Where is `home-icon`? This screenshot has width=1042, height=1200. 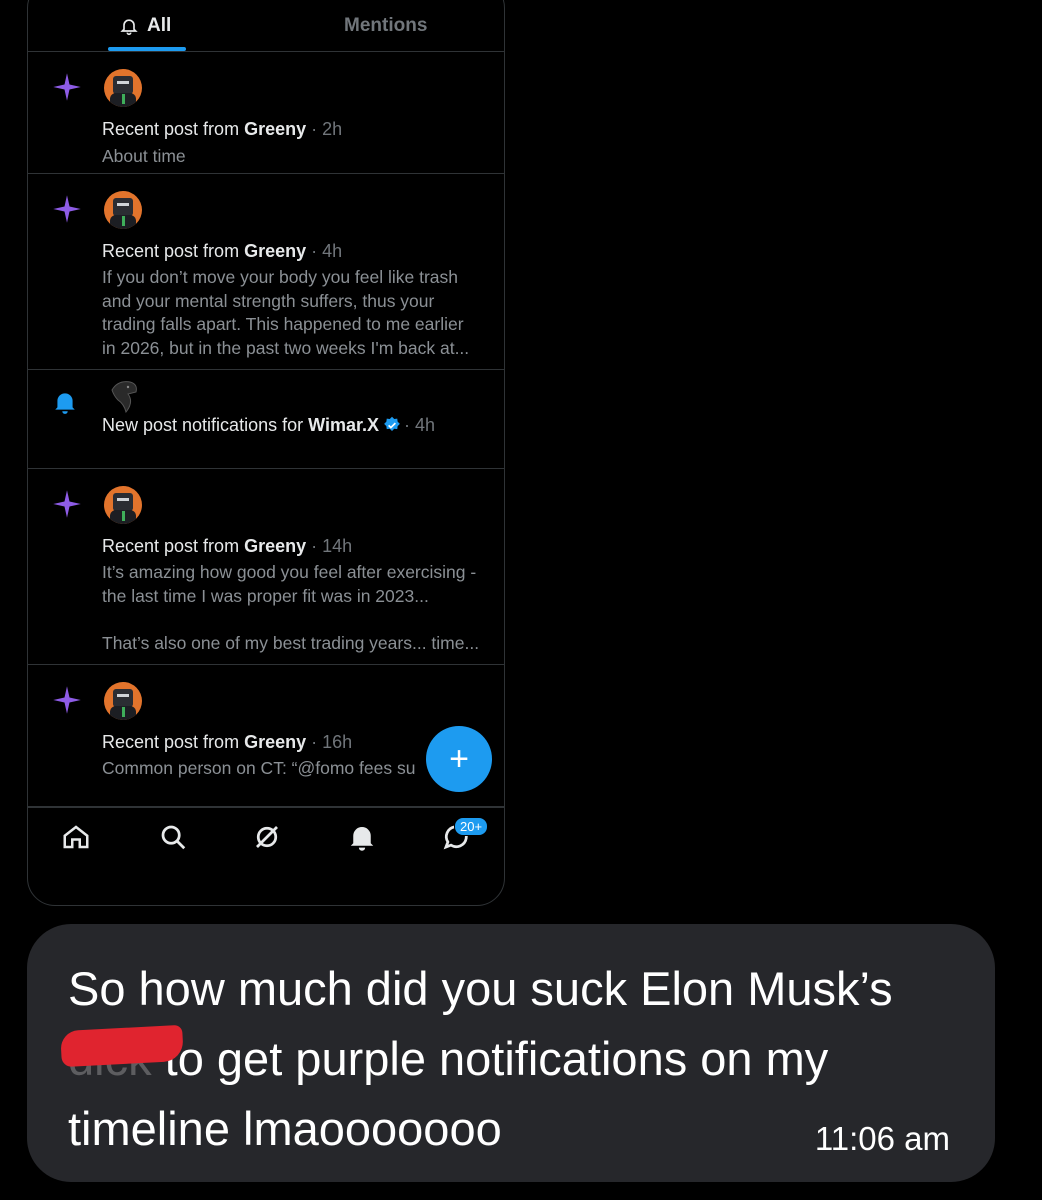
home-icon is located at coordinates (76, 837).